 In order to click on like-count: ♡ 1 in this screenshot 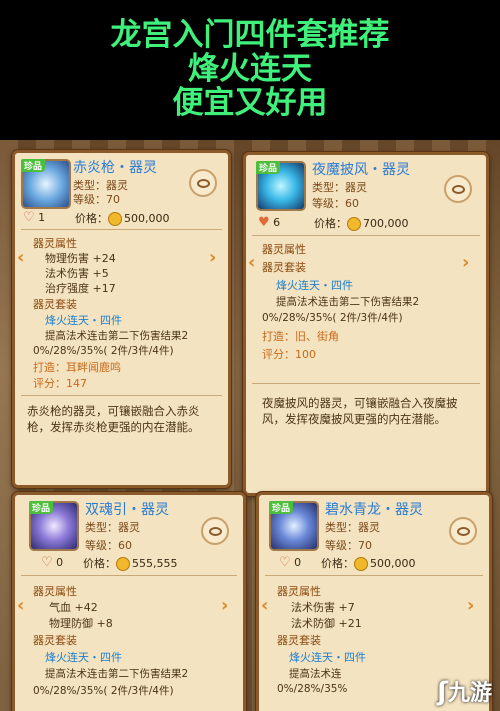, I will do `click(34, 217)`.